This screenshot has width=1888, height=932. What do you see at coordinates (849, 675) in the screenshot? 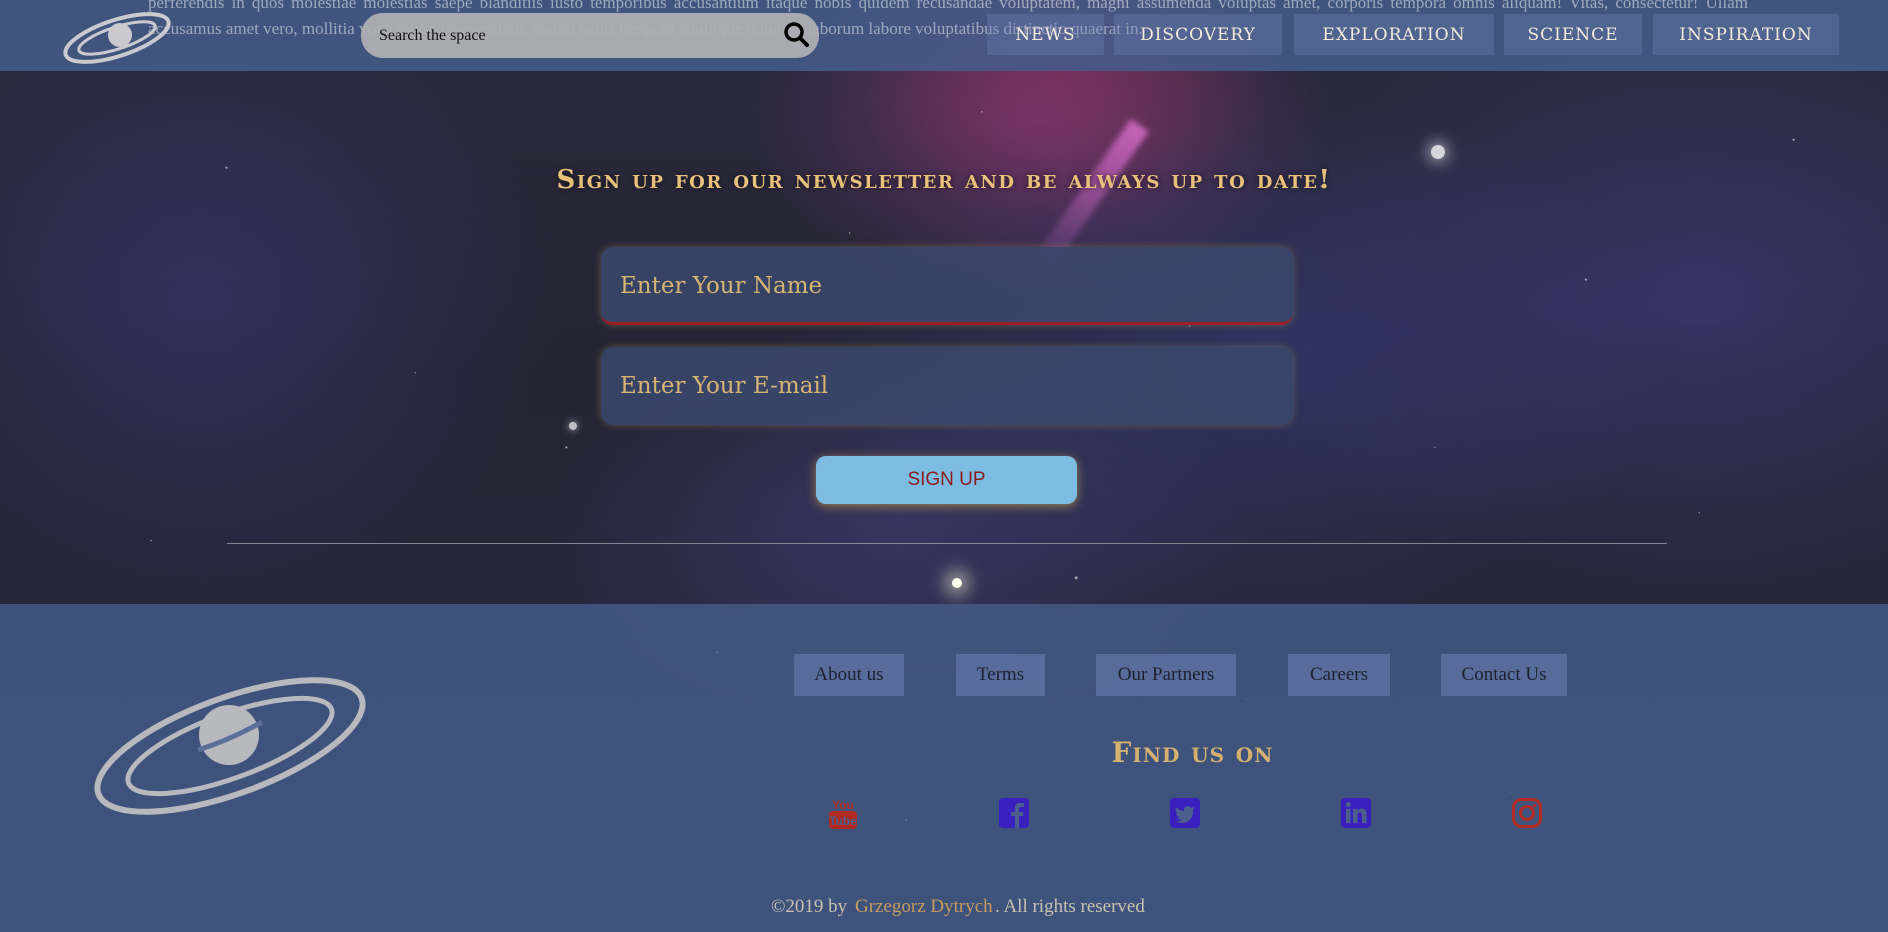
I see `footer-link-about: About us` at bounding box center [849, 675].